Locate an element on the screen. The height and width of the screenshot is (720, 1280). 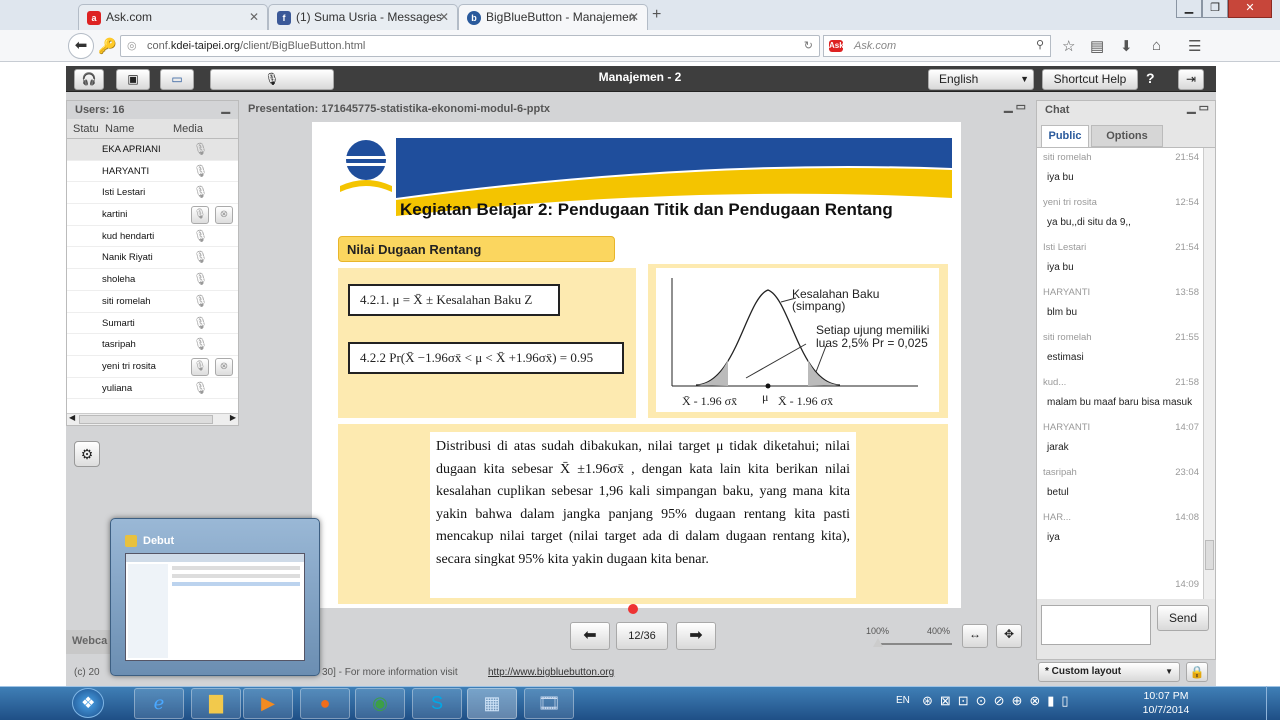
site-identity-icon: 🔑 is located at coordinates (107, 46).